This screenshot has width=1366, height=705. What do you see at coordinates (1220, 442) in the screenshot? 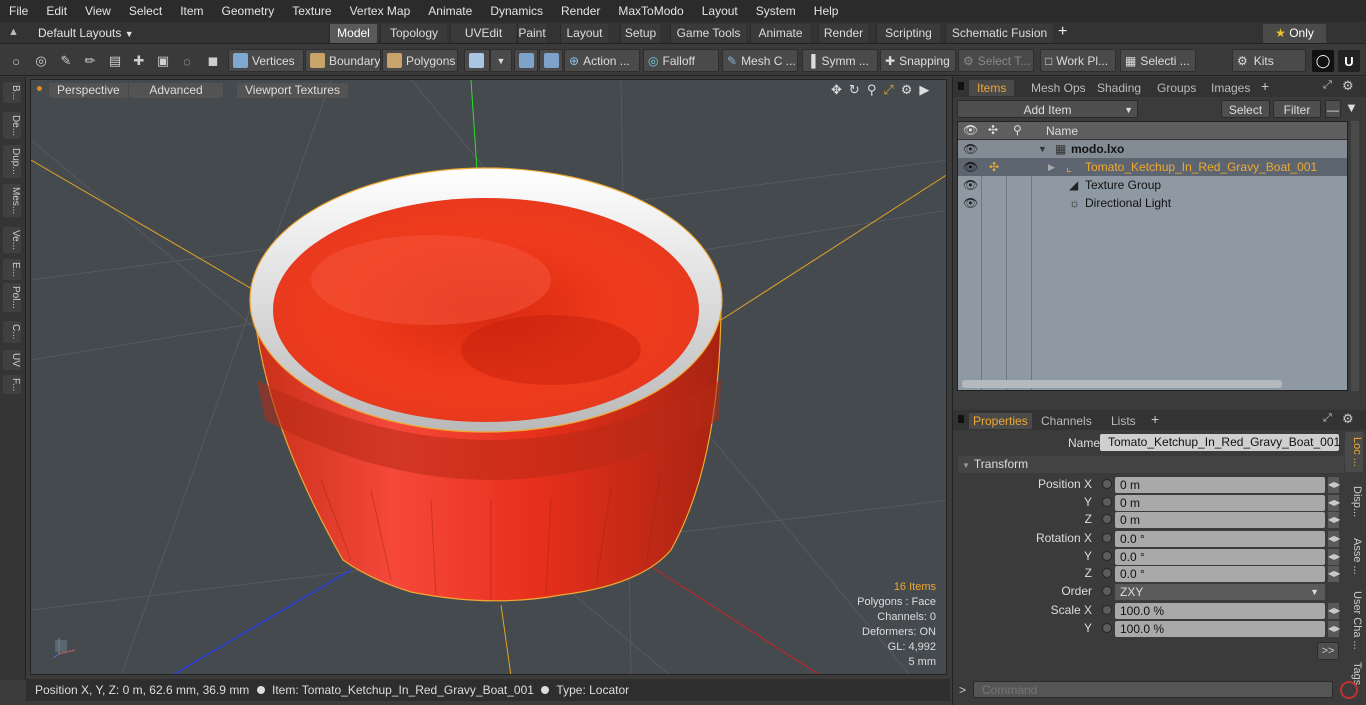
I see `name-field: Tomato_Ketchup_In_Red_Gravy_Boat_001` at bounding box center [1220, 442].